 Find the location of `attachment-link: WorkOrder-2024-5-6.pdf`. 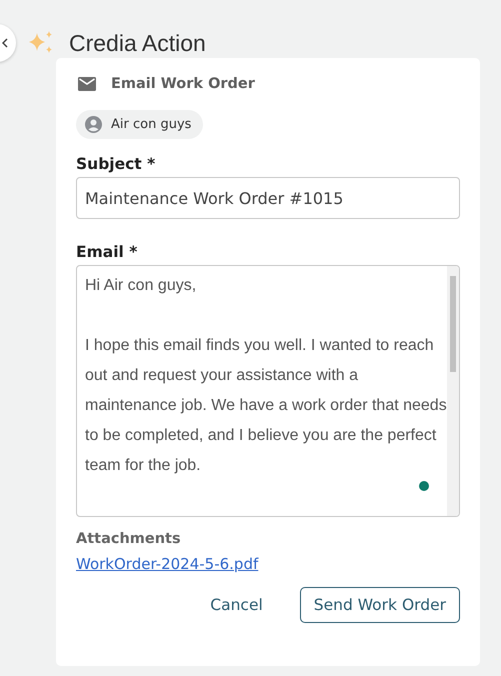

attachment-link: WorkOrder-2024-5-6.pdf is located at coordinates (167, 564).